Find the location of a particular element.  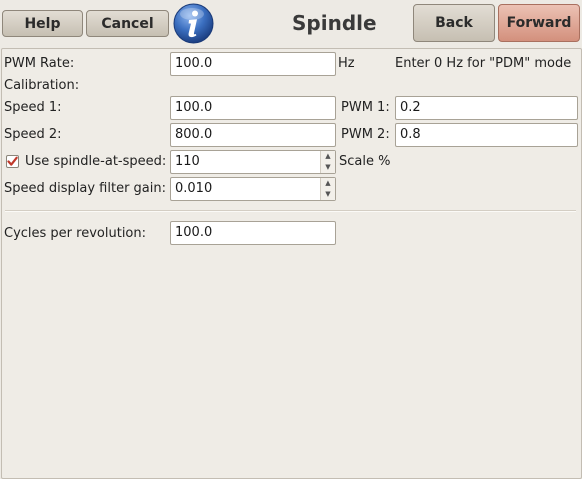

pwm1-field: 0.2 is located at coordinates (486, 108).